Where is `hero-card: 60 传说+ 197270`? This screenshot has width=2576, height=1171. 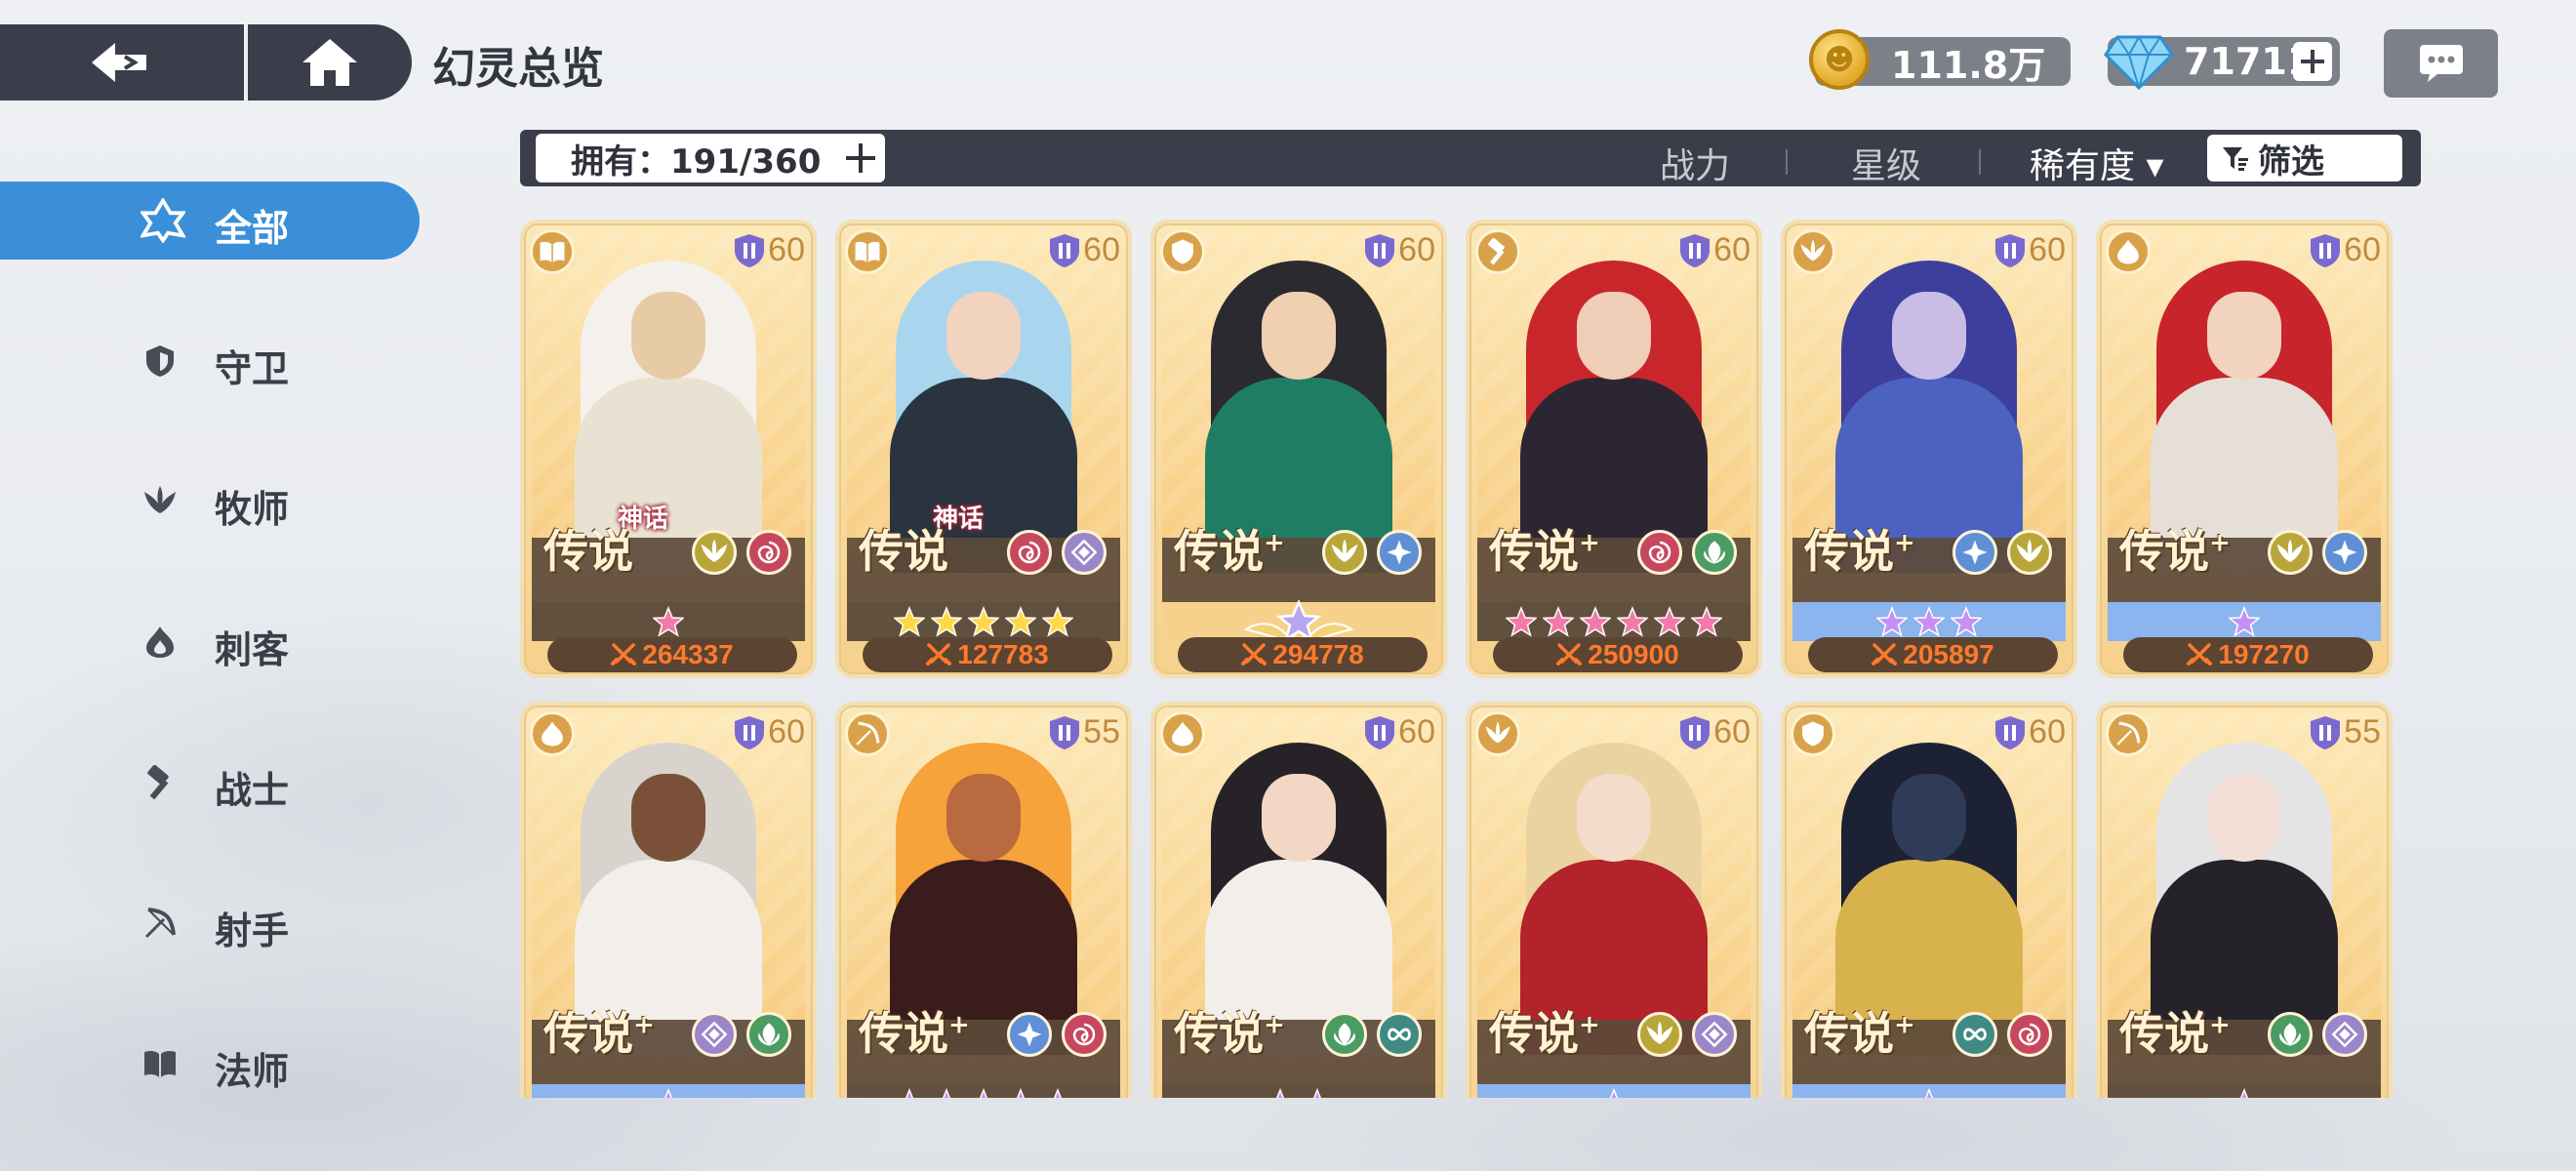 hero-card: 60 传说+ 197270 is located at coordinates (2244, 449).